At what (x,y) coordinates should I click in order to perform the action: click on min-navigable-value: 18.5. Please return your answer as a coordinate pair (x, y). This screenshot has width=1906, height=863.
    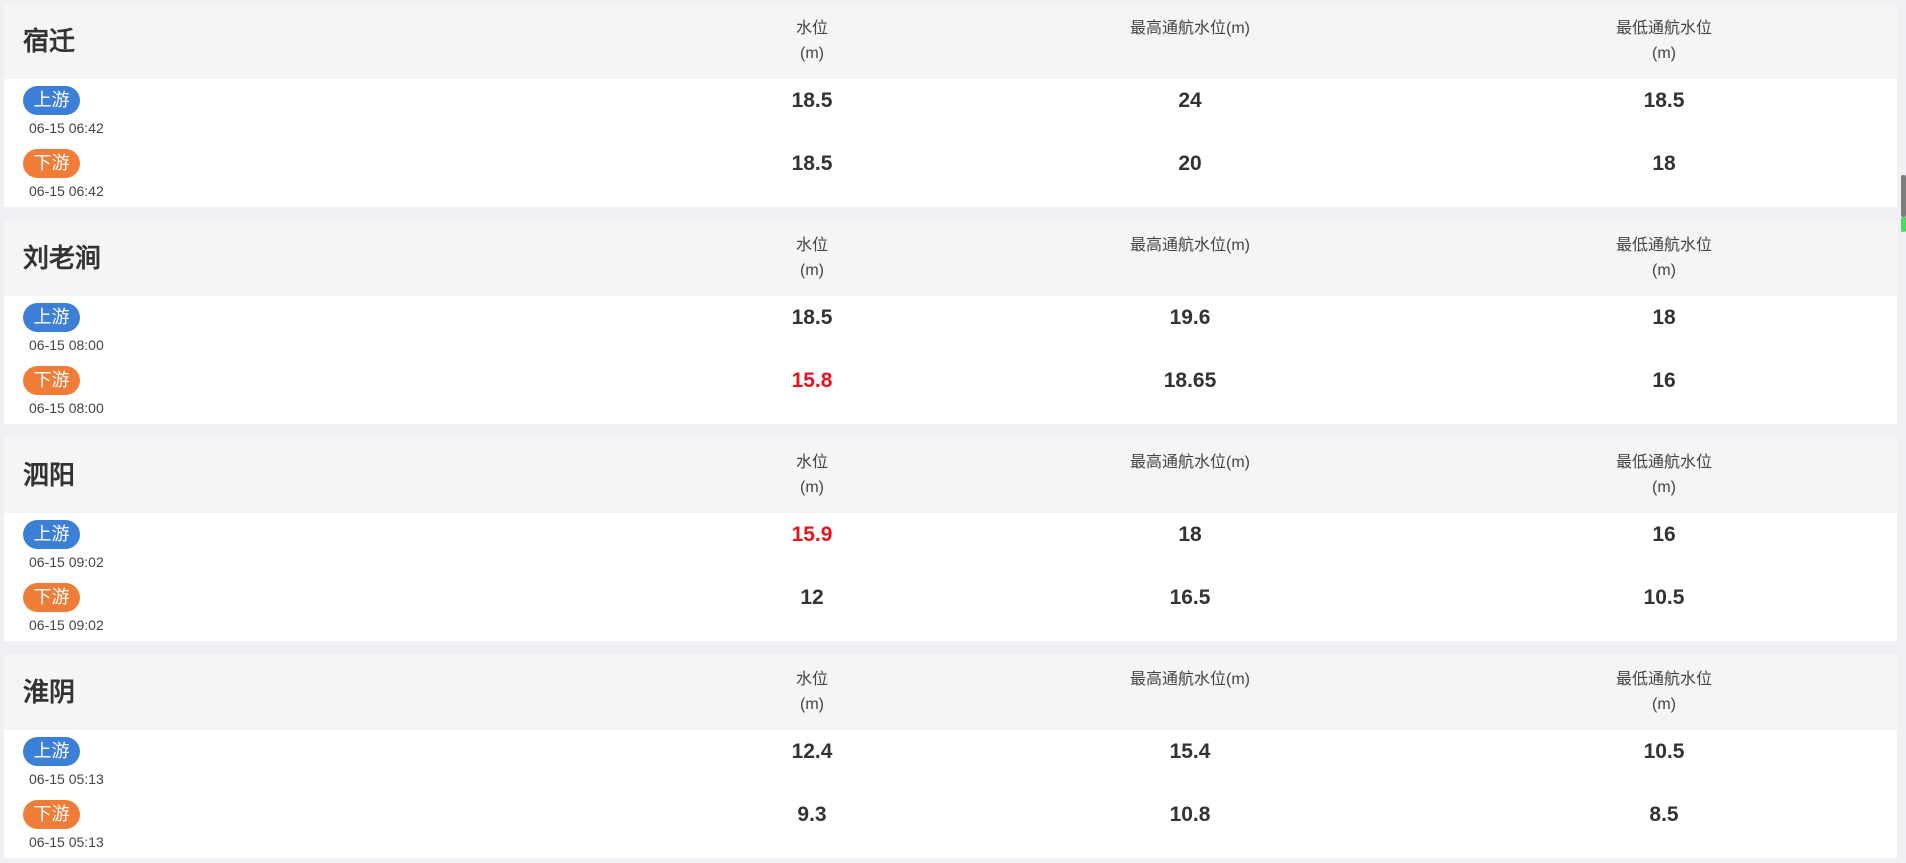
    Looking at the image, I should click on (1664, 100).